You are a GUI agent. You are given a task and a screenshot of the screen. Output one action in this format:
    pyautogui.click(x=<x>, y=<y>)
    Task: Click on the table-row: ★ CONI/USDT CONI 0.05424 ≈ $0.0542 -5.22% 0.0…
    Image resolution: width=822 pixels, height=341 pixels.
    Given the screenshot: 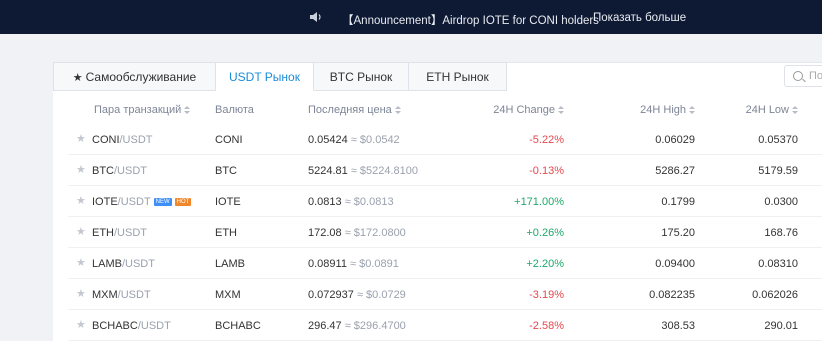 What is the action you would take?
    pyautogui.click(x=445, y=139)
    